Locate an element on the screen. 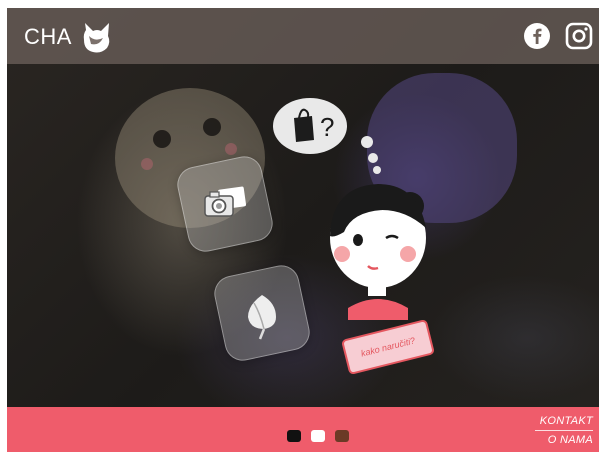 This screenshot has height=457, width=603. o-nama-link: O NAMA is located at coordinates (570, 440).